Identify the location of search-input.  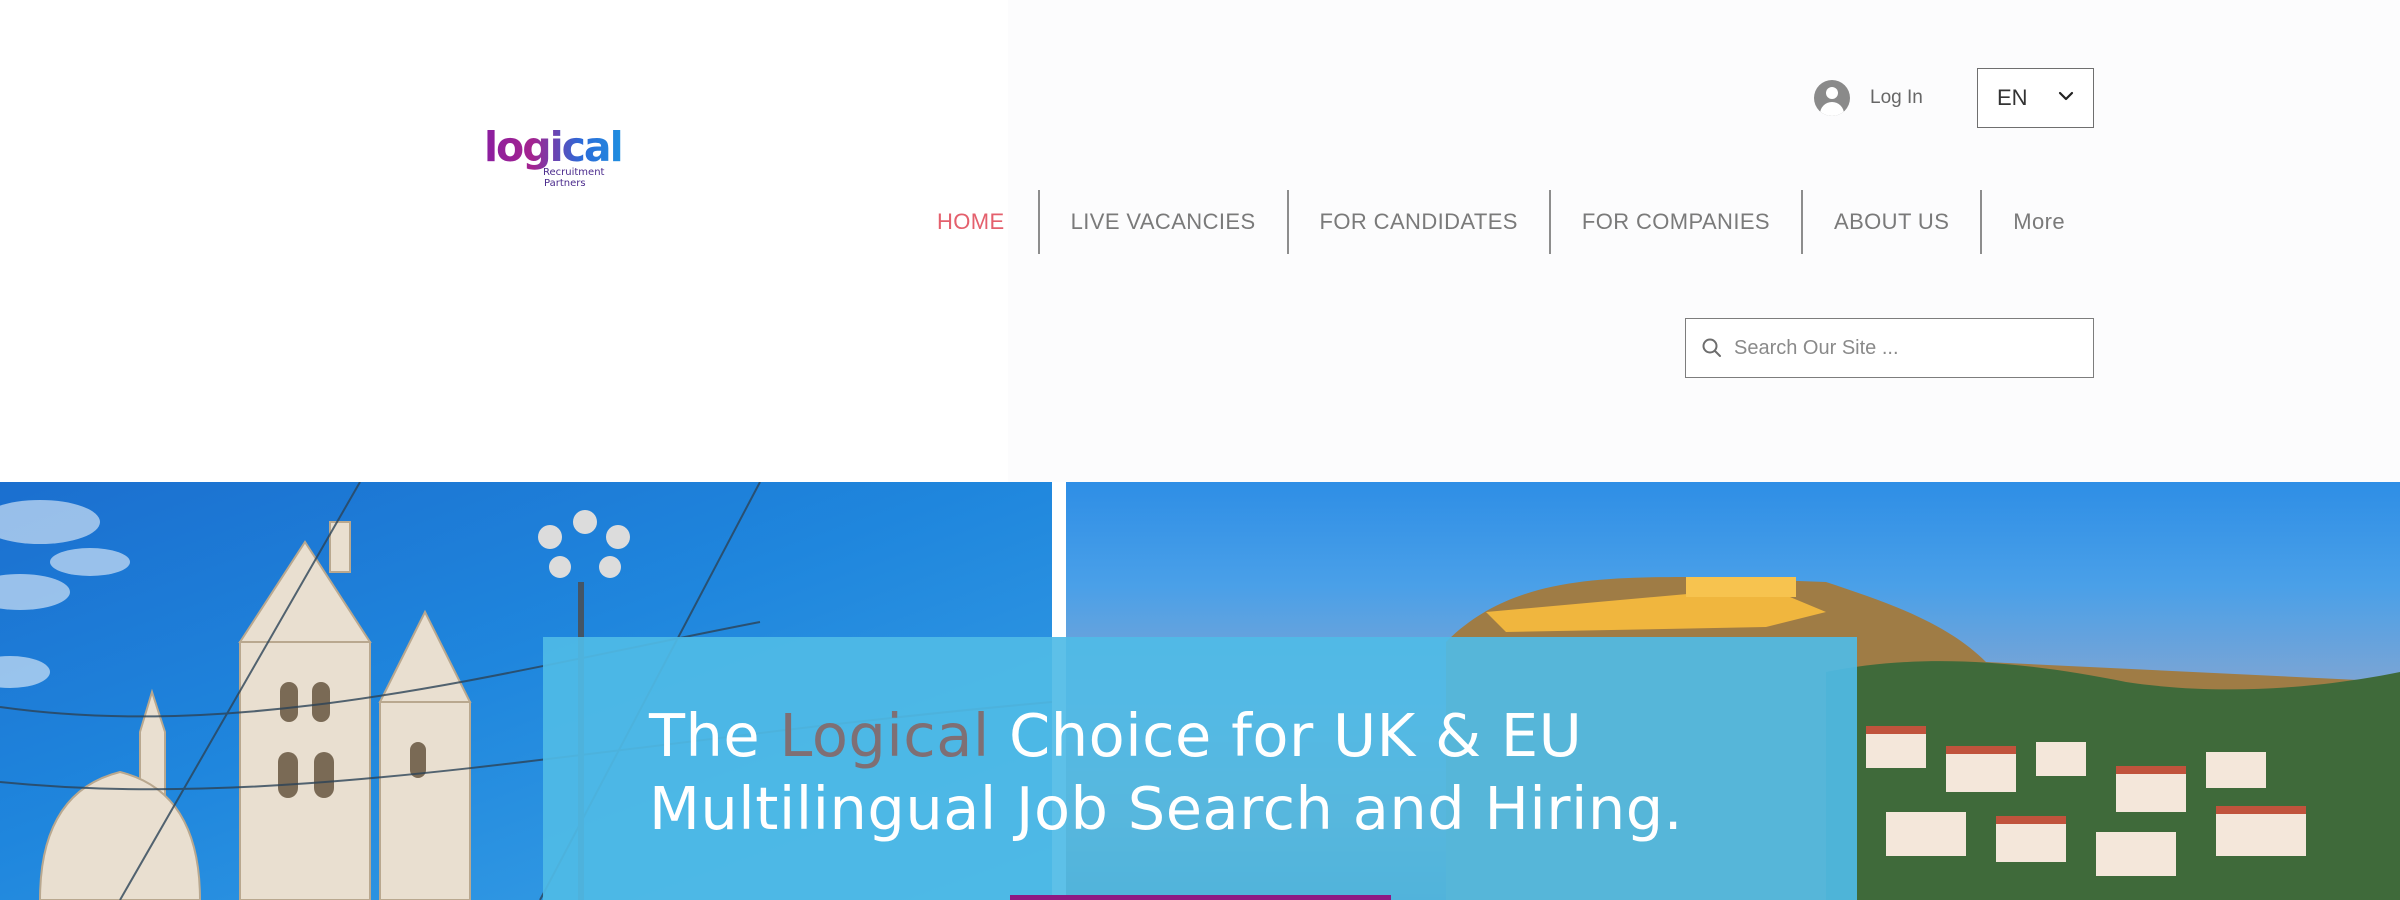
(1904, 348).